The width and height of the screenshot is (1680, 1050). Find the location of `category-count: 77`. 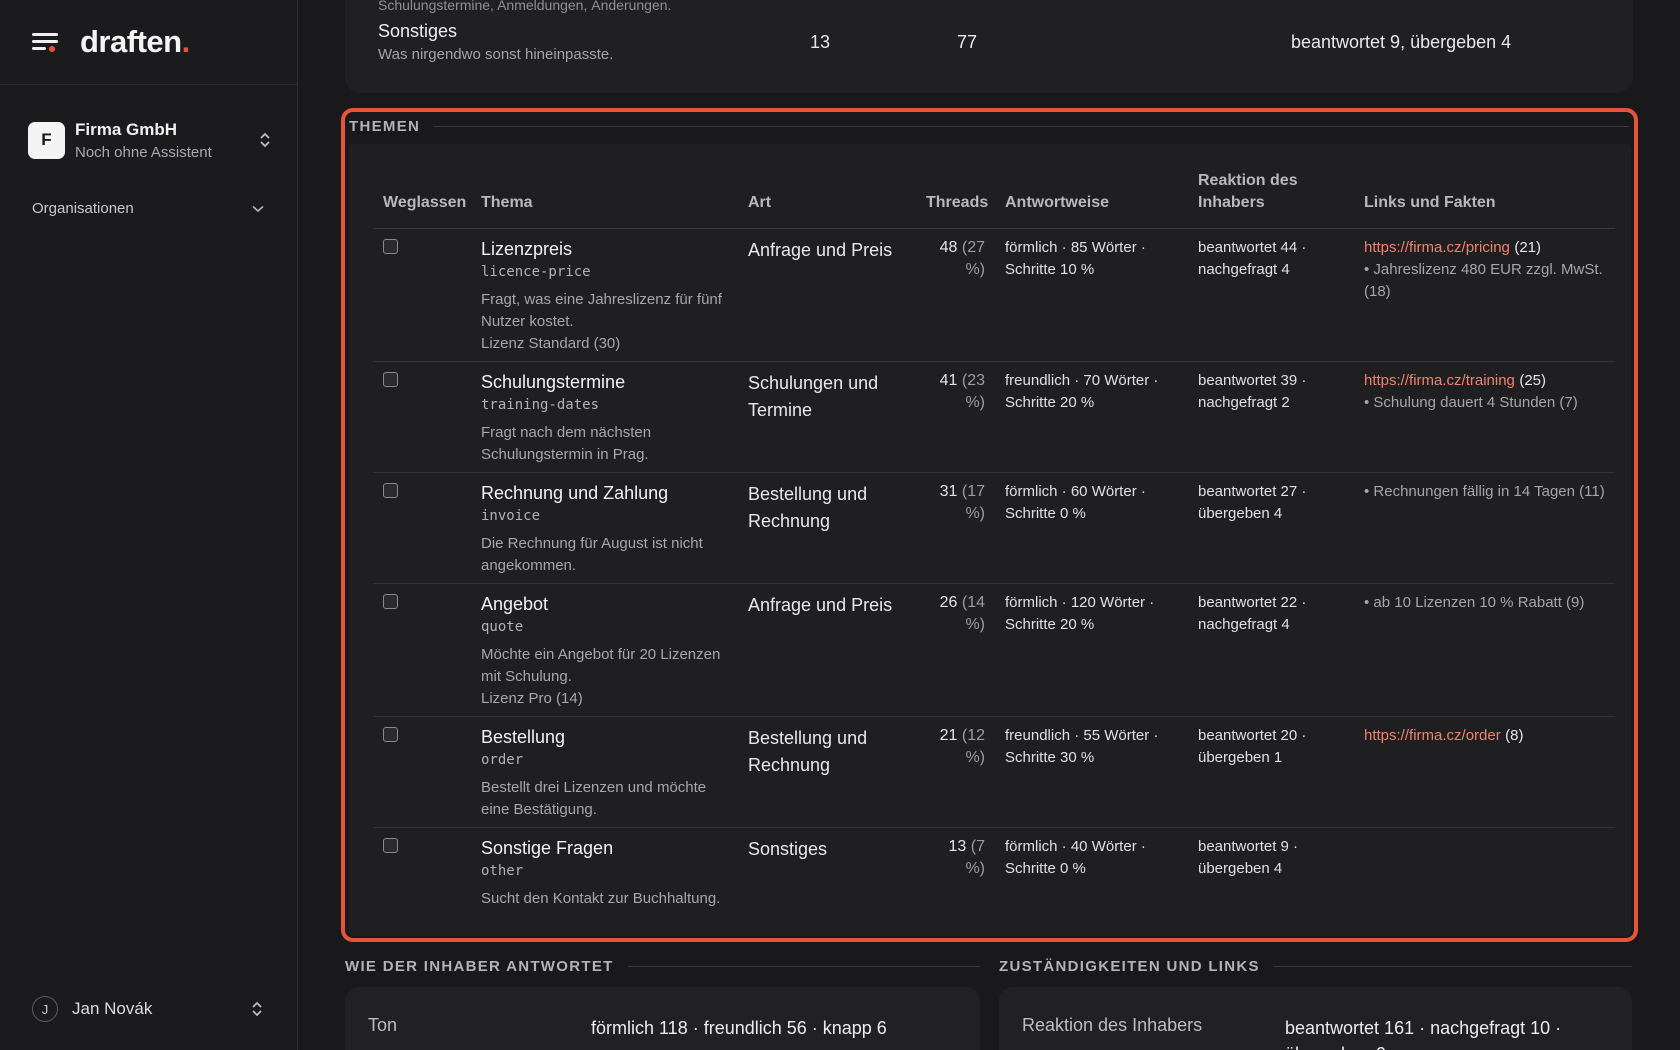

category-count: 77 is located at coordinates (967, 42).